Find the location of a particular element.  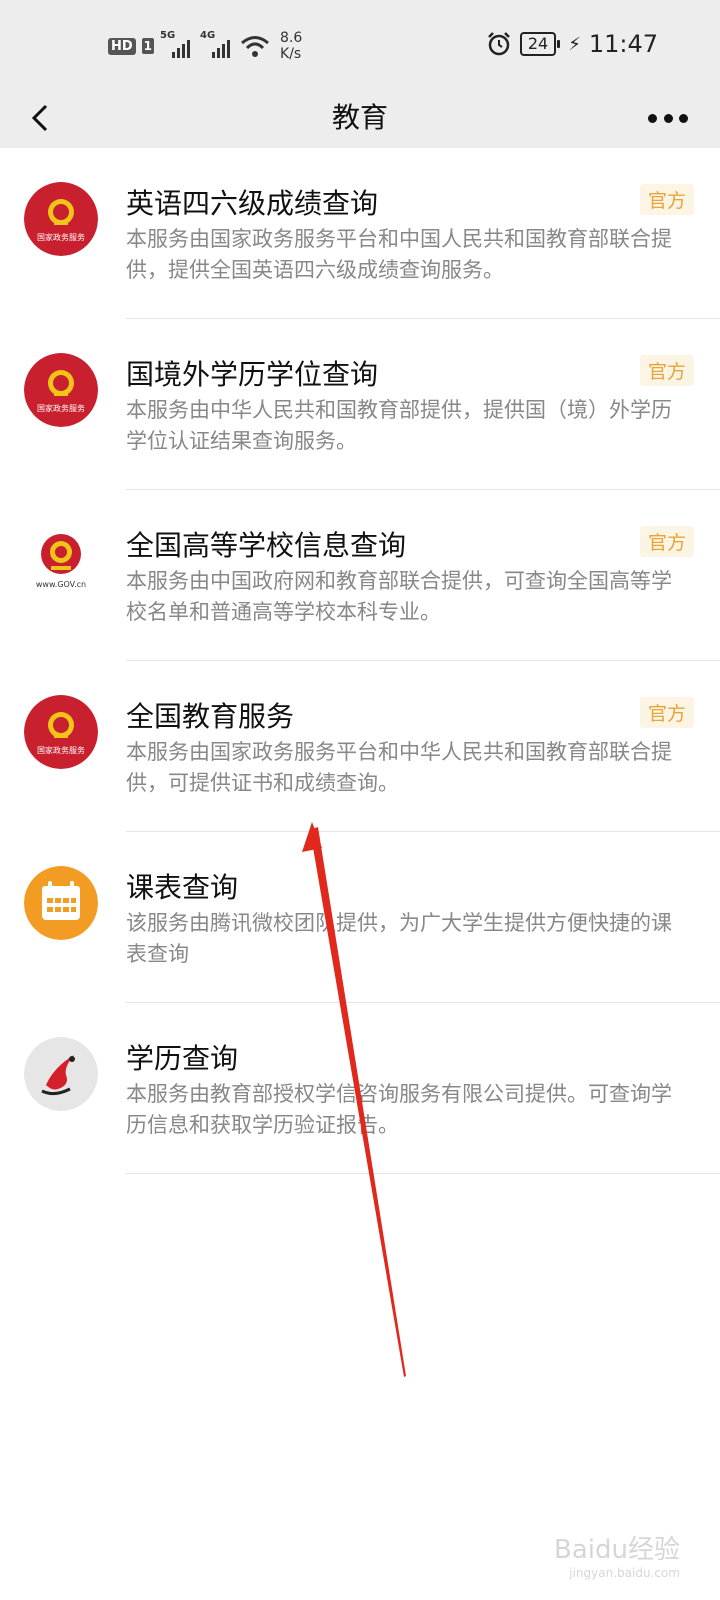

charging-icon: ⚡ is located at coordinates (574, 44).